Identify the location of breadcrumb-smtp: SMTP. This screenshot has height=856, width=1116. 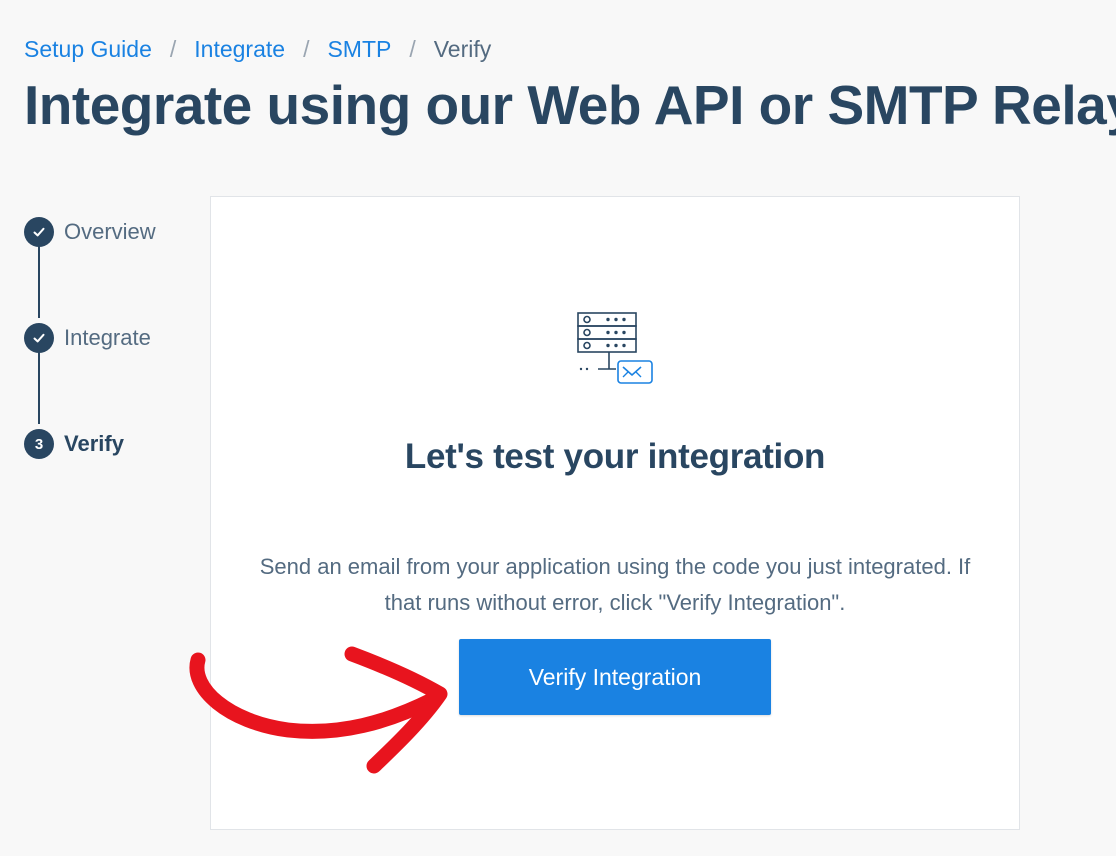
(359, 49).